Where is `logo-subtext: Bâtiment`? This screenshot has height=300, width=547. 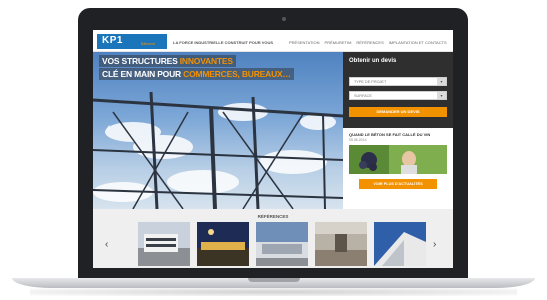
logo-subtext: Bâtiment is located at coordinates (148, 44).